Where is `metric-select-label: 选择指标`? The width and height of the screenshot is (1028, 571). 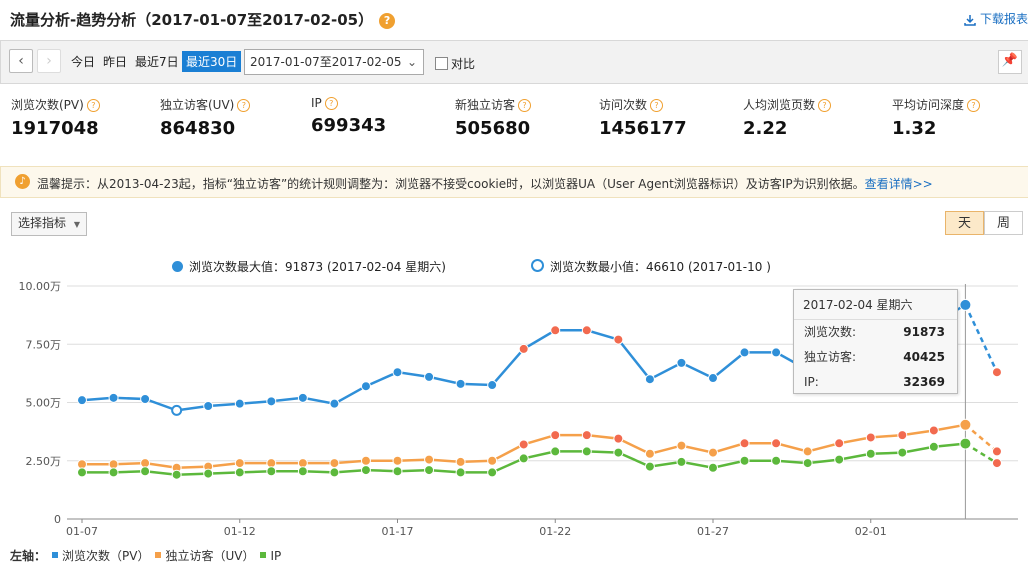 metric-select-label: 选择指标 is located at coordinates (42, 223).